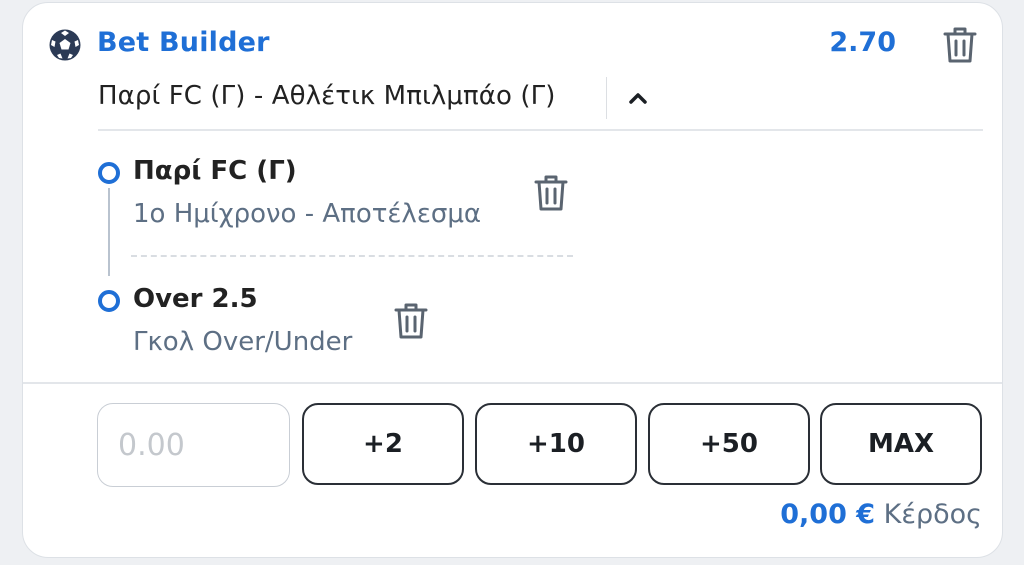  Describe the element at coordinates (307, 214) in the screenshot. I see `selection-market: 1ο Ημίχρονο - Αποτέλεσμα` at that location.